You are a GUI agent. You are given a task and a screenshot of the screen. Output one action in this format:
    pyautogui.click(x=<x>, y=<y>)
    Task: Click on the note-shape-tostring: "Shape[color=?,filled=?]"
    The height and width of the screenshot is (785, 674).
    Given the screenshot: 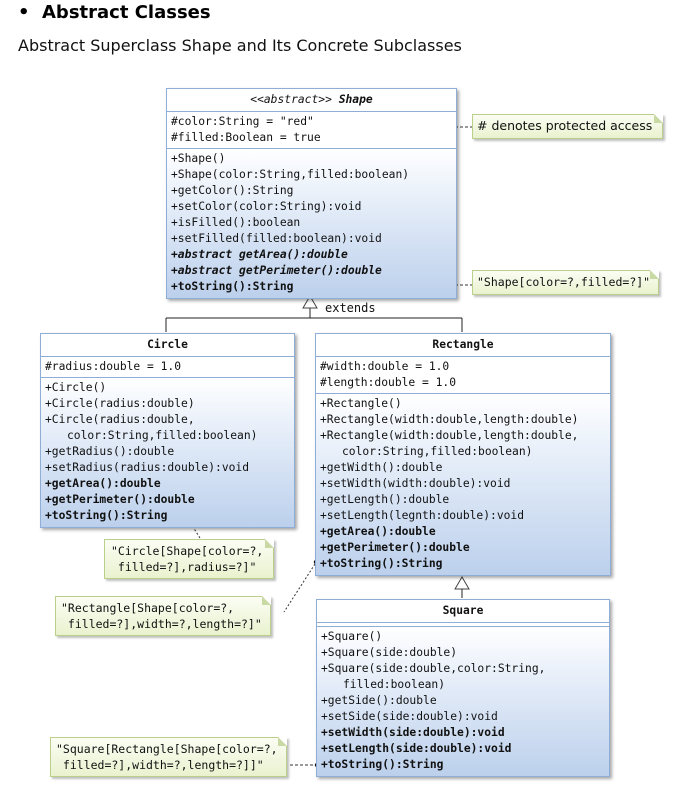 What is the action you would take?
    pyautogui.click(x=566, y=282)
    